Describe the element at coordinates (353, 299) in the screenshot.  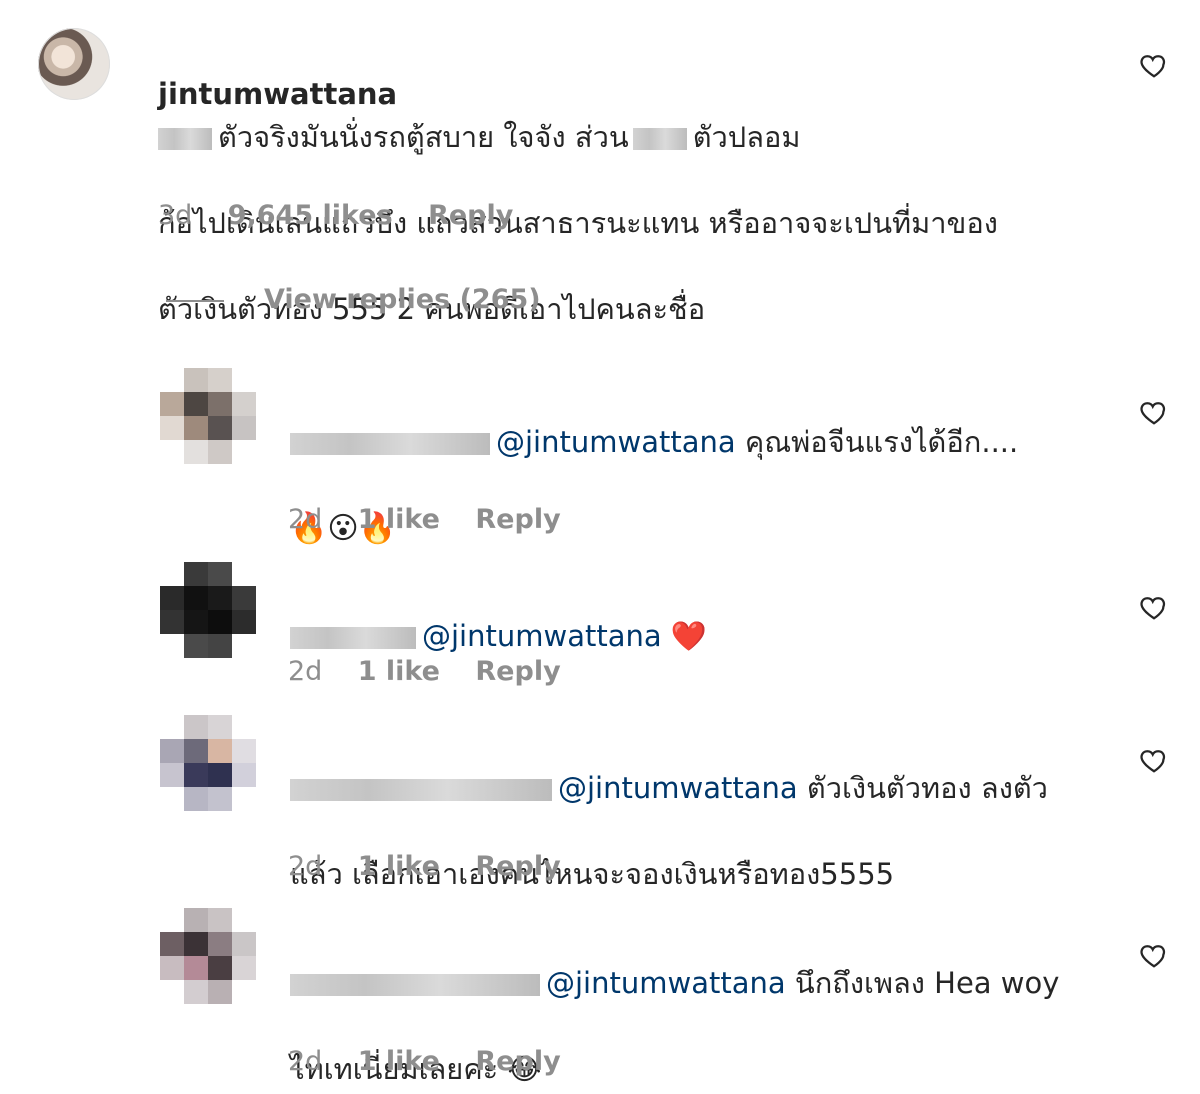
I see `view-replies-button: View replies (265)` at that location.